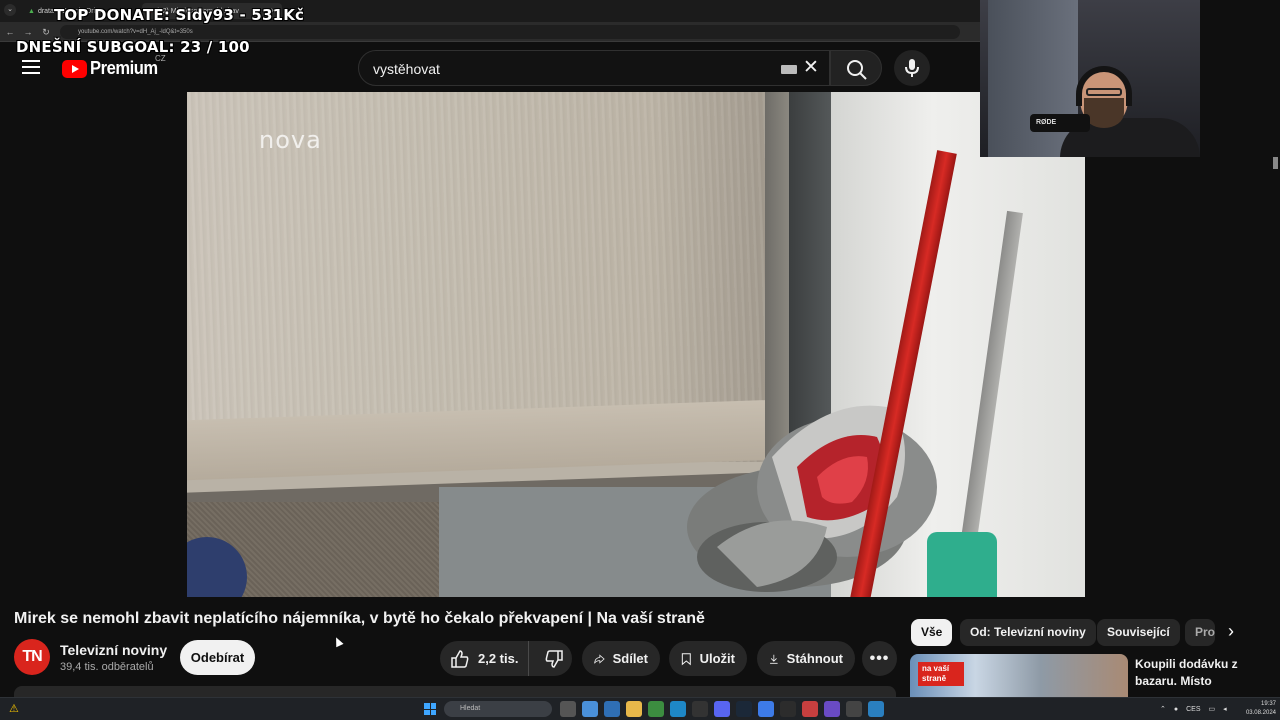  I want to click on system-tray: ⌃ ● CES ▭ ◂, so click(1193, 709).